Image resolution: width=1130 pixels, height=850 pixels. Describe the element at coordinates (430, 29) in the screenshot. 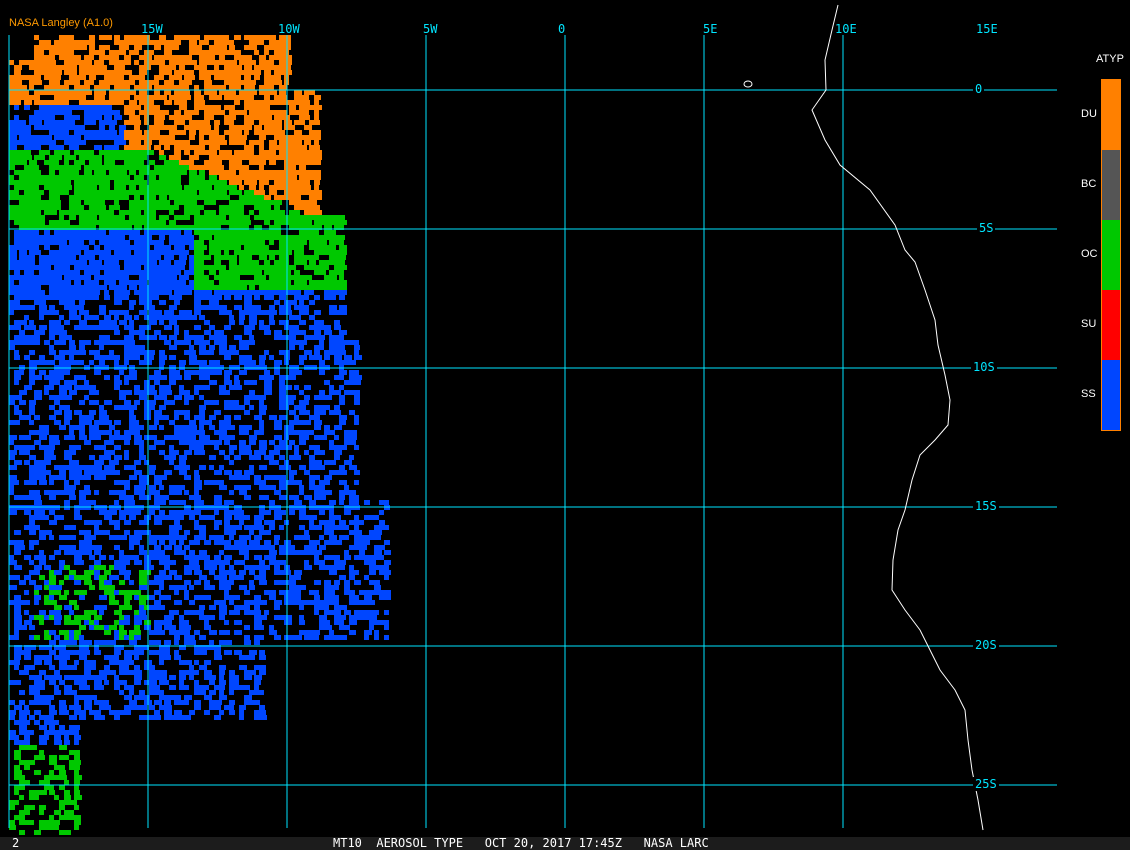

I see `longitude-label: 5W` at that location.